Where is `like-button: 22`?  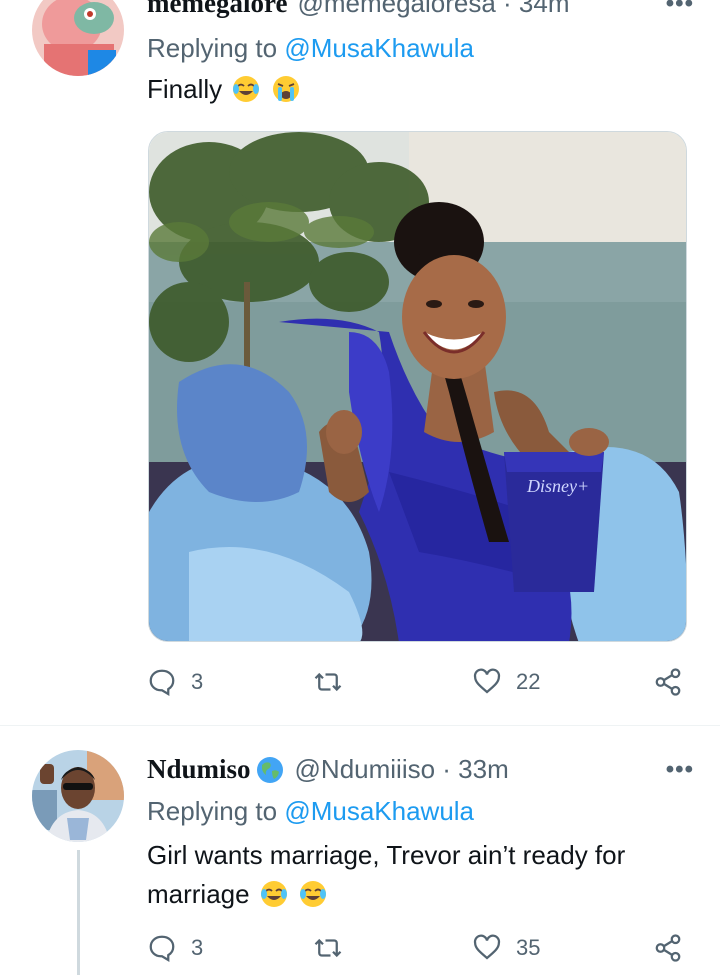
like-button: 22 is located at coordinates (506, 682).